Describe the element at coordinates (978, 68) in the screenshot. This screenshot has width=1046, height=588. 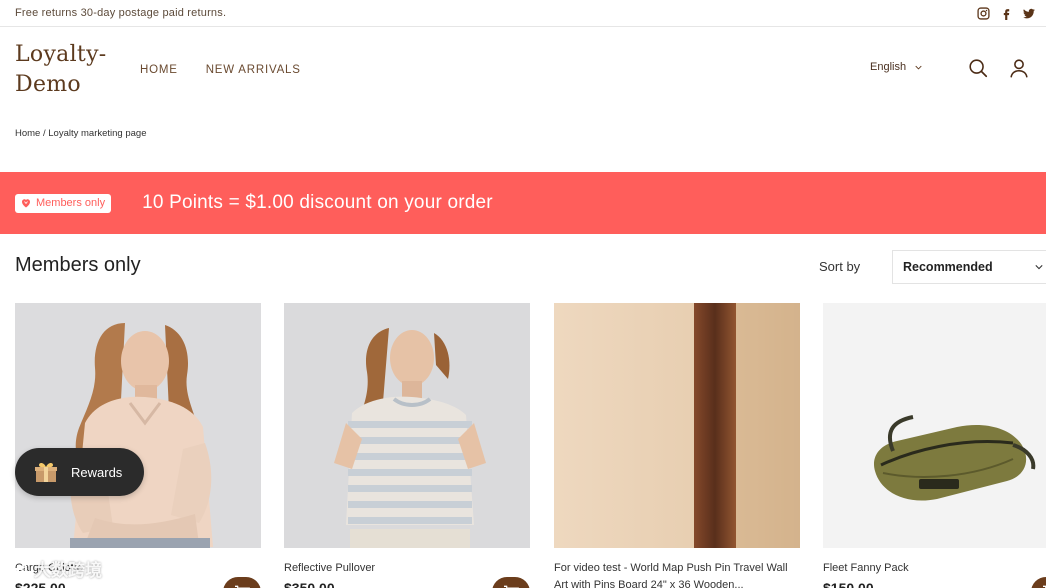
I see `search-icon` at that location.